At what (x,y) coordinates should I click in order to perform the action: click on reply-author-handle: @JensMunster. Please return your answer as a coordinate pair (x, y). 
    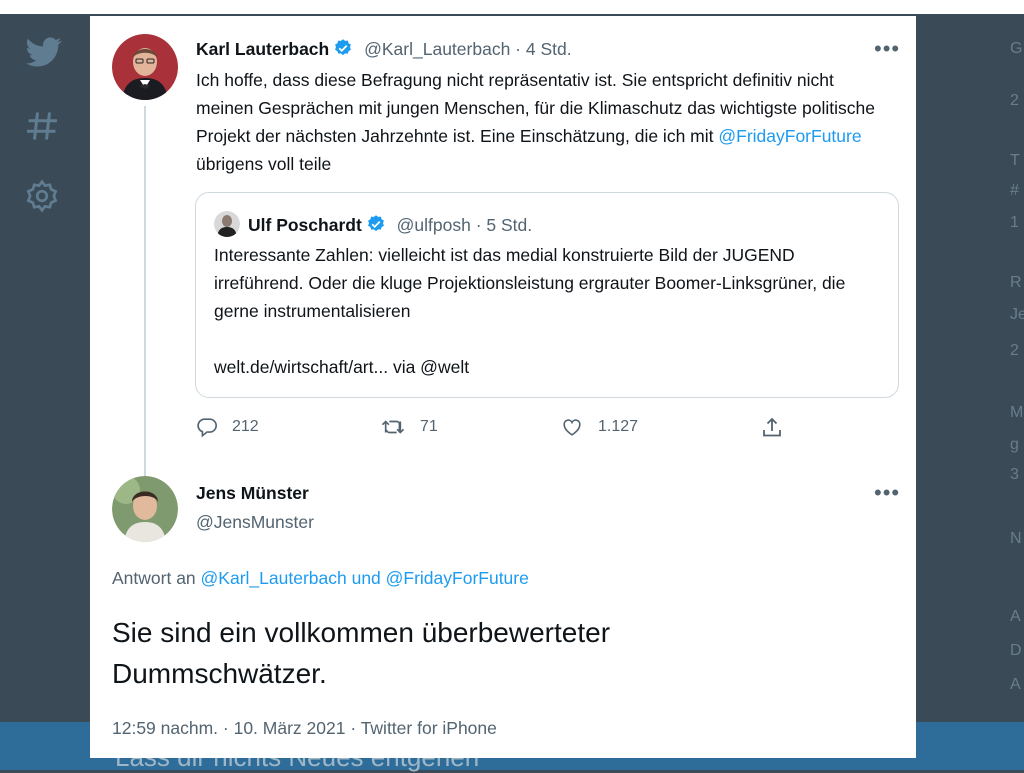
    Looking at the image, I should click on (255, 522).